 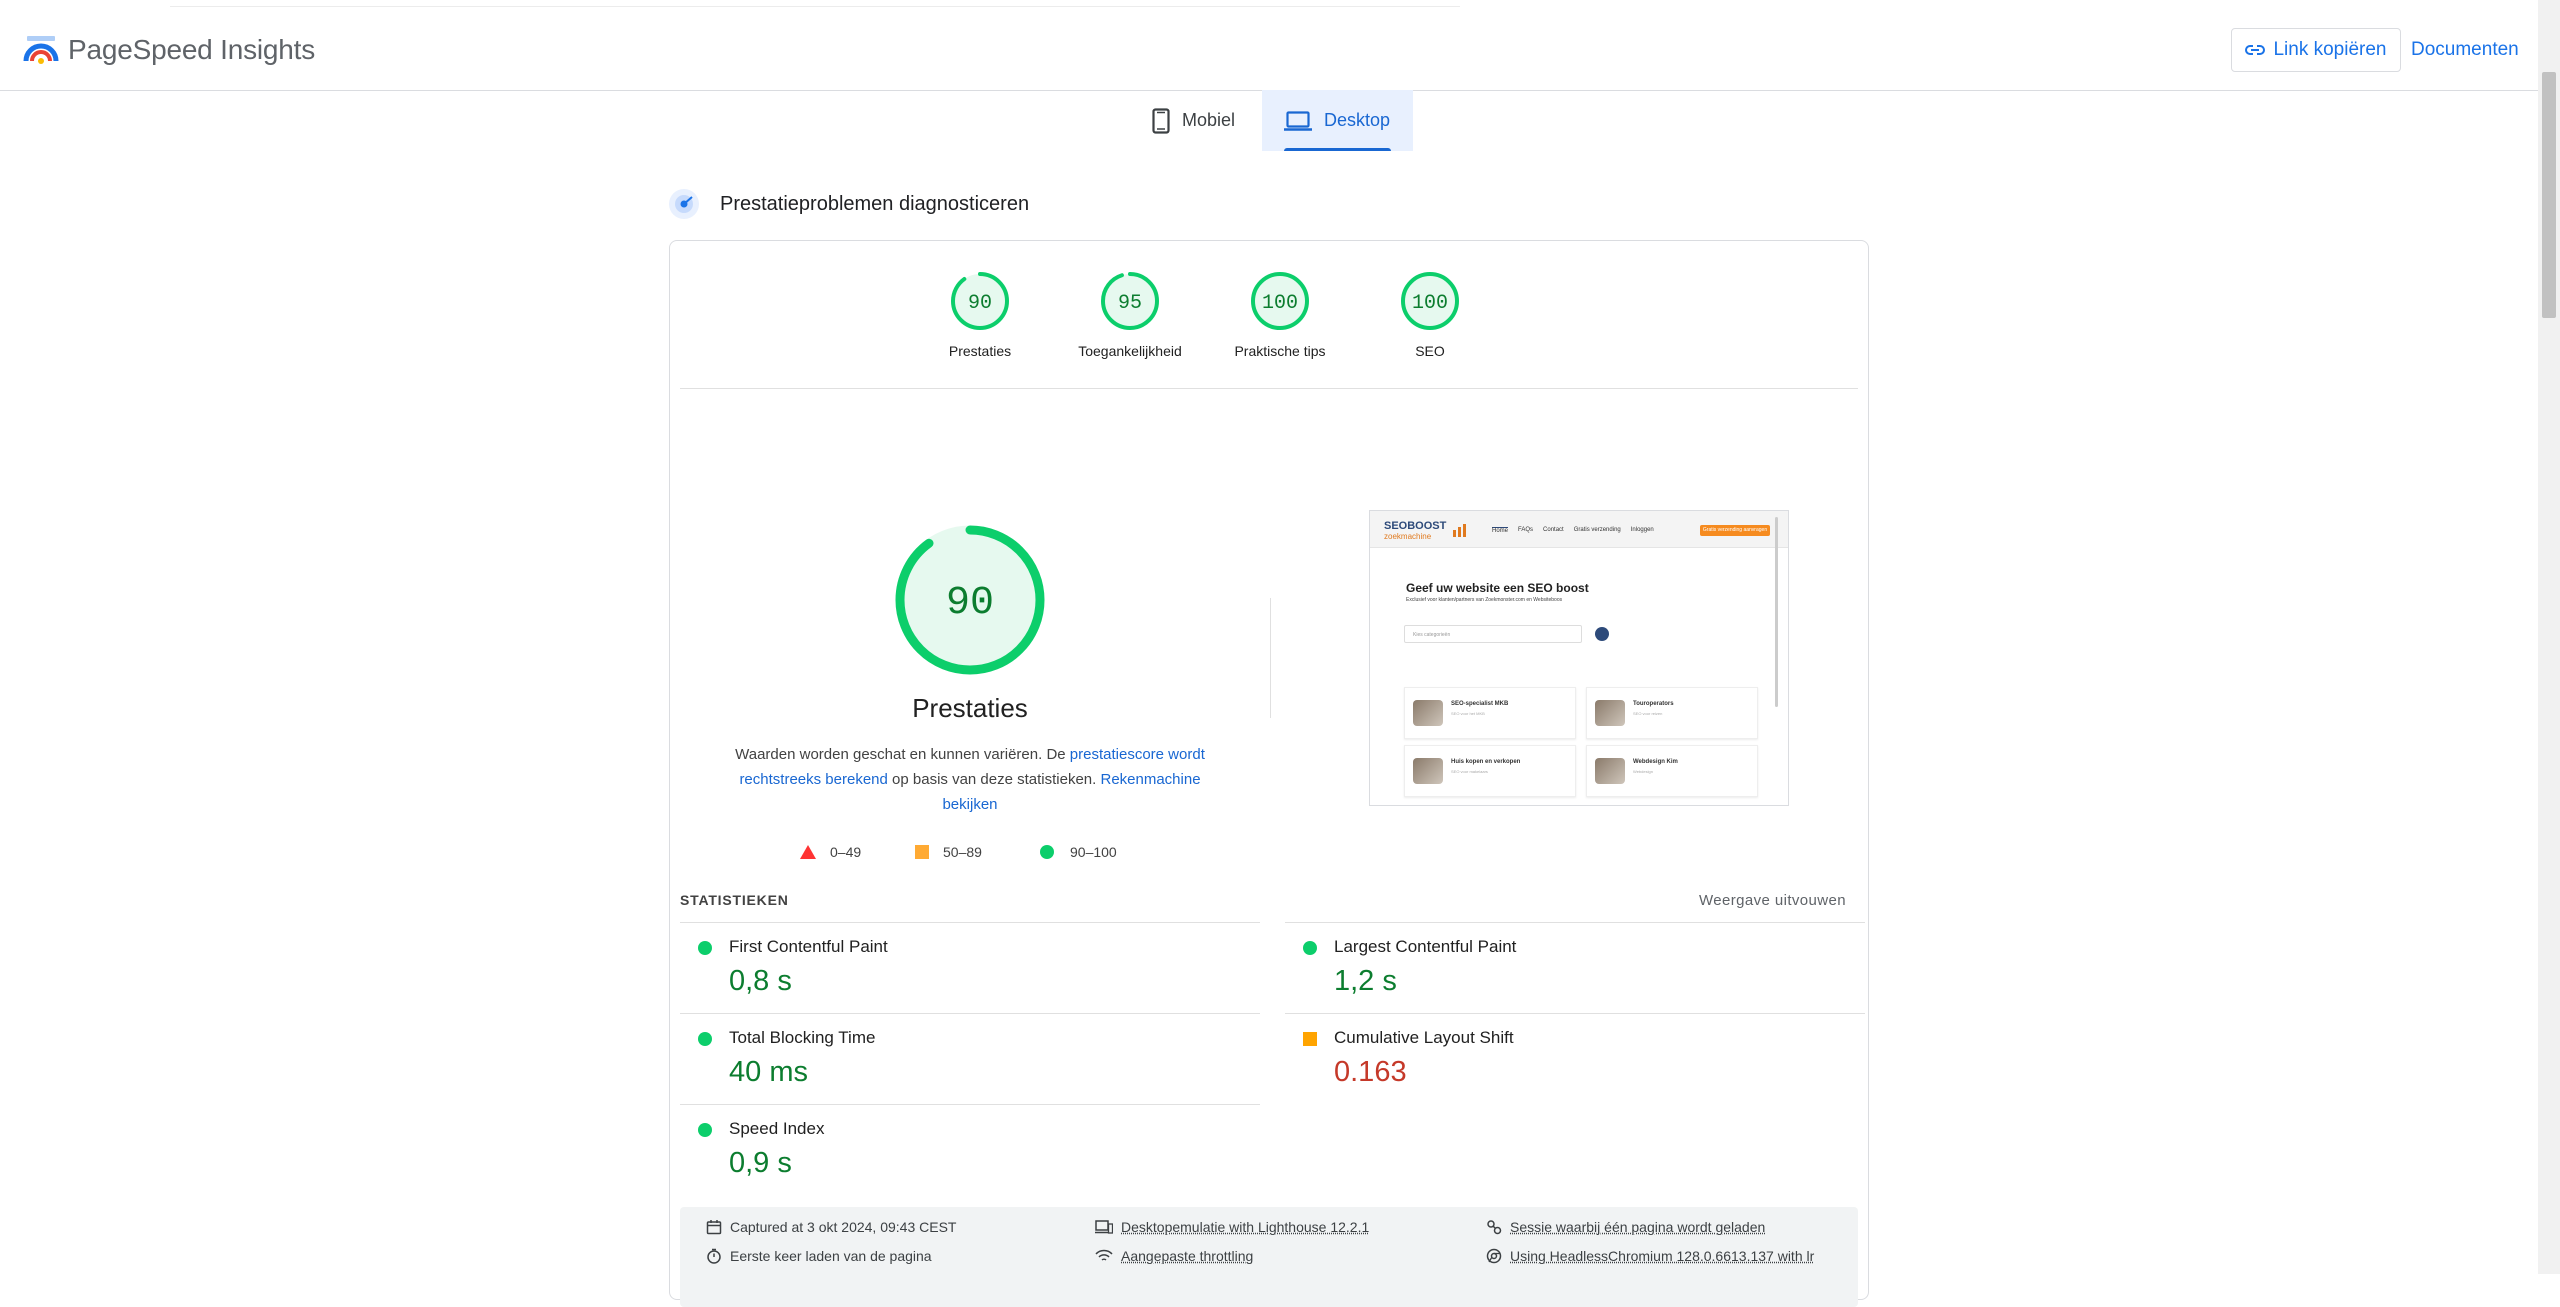 I want to click on legend-good: 90–100, so click(x=1078, y=852).